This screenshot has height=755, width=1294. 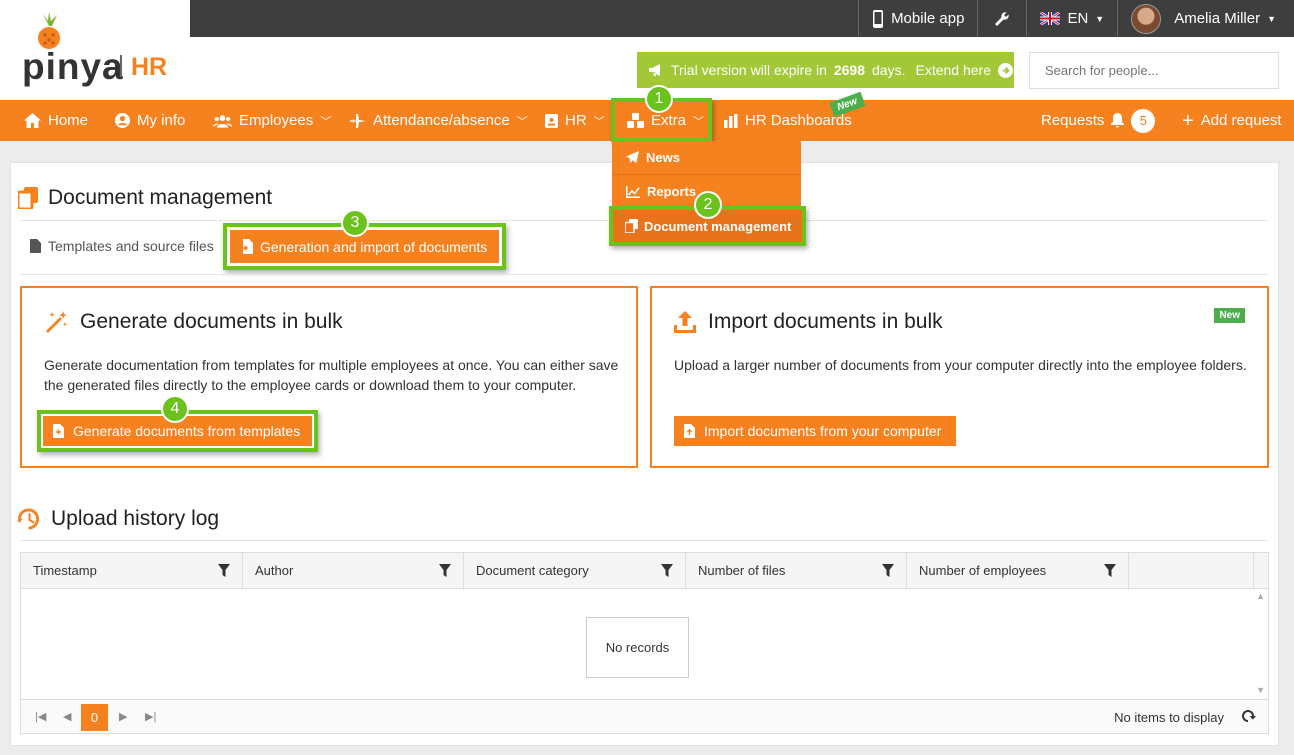 What do you see at coordinates (633, 191) in the screenshot?
I see `line-chart-icon` at bounding box center [633, 191].